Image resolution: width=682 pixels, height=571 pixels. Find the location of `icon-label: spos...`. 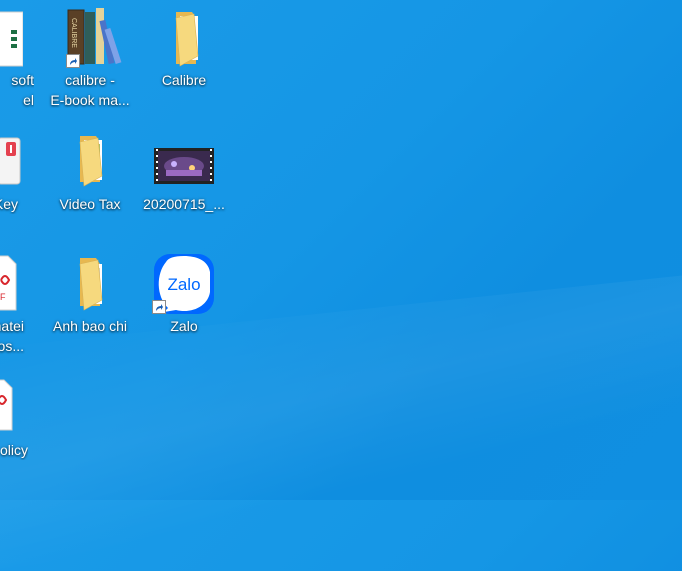

icon-label: spos... is located at coordinates (12, 346).